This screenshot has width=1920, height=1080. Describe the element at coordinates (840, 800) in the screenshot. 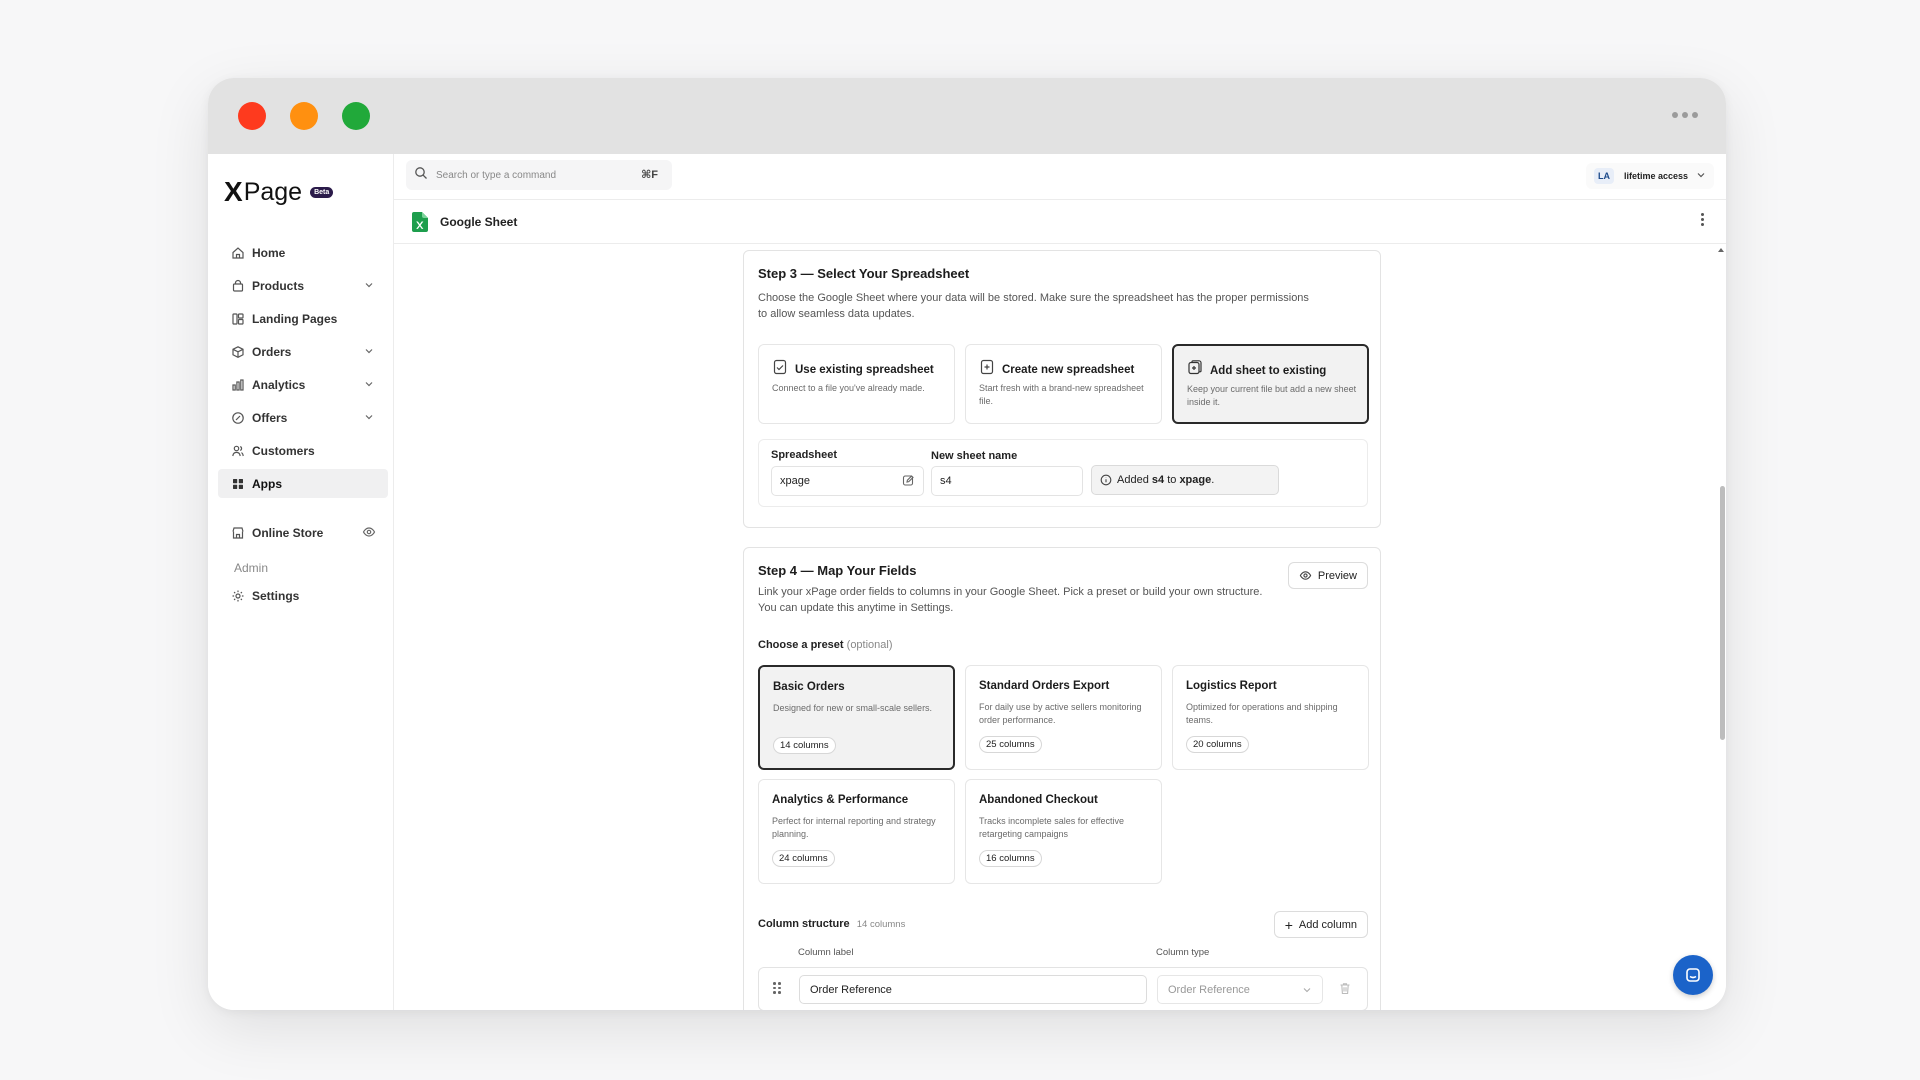

I see `preset-title: Analytics & Performance` at that location.